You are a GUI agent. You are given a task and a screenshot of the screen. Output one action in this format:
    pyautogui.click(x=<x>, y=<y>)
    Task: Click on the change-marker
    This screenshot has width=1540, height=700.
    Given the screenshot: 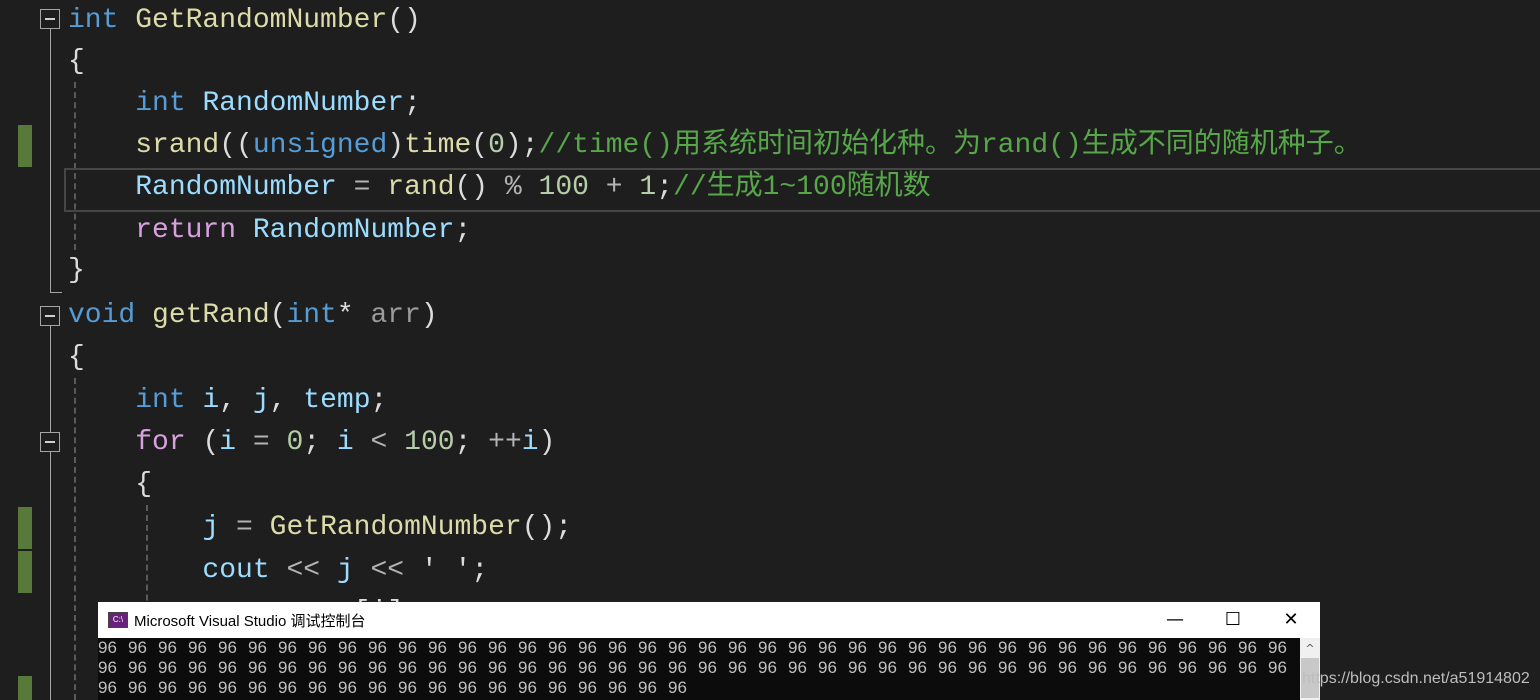 What is the action you would take?
    pyautogui.click(x=25, y=688)
    